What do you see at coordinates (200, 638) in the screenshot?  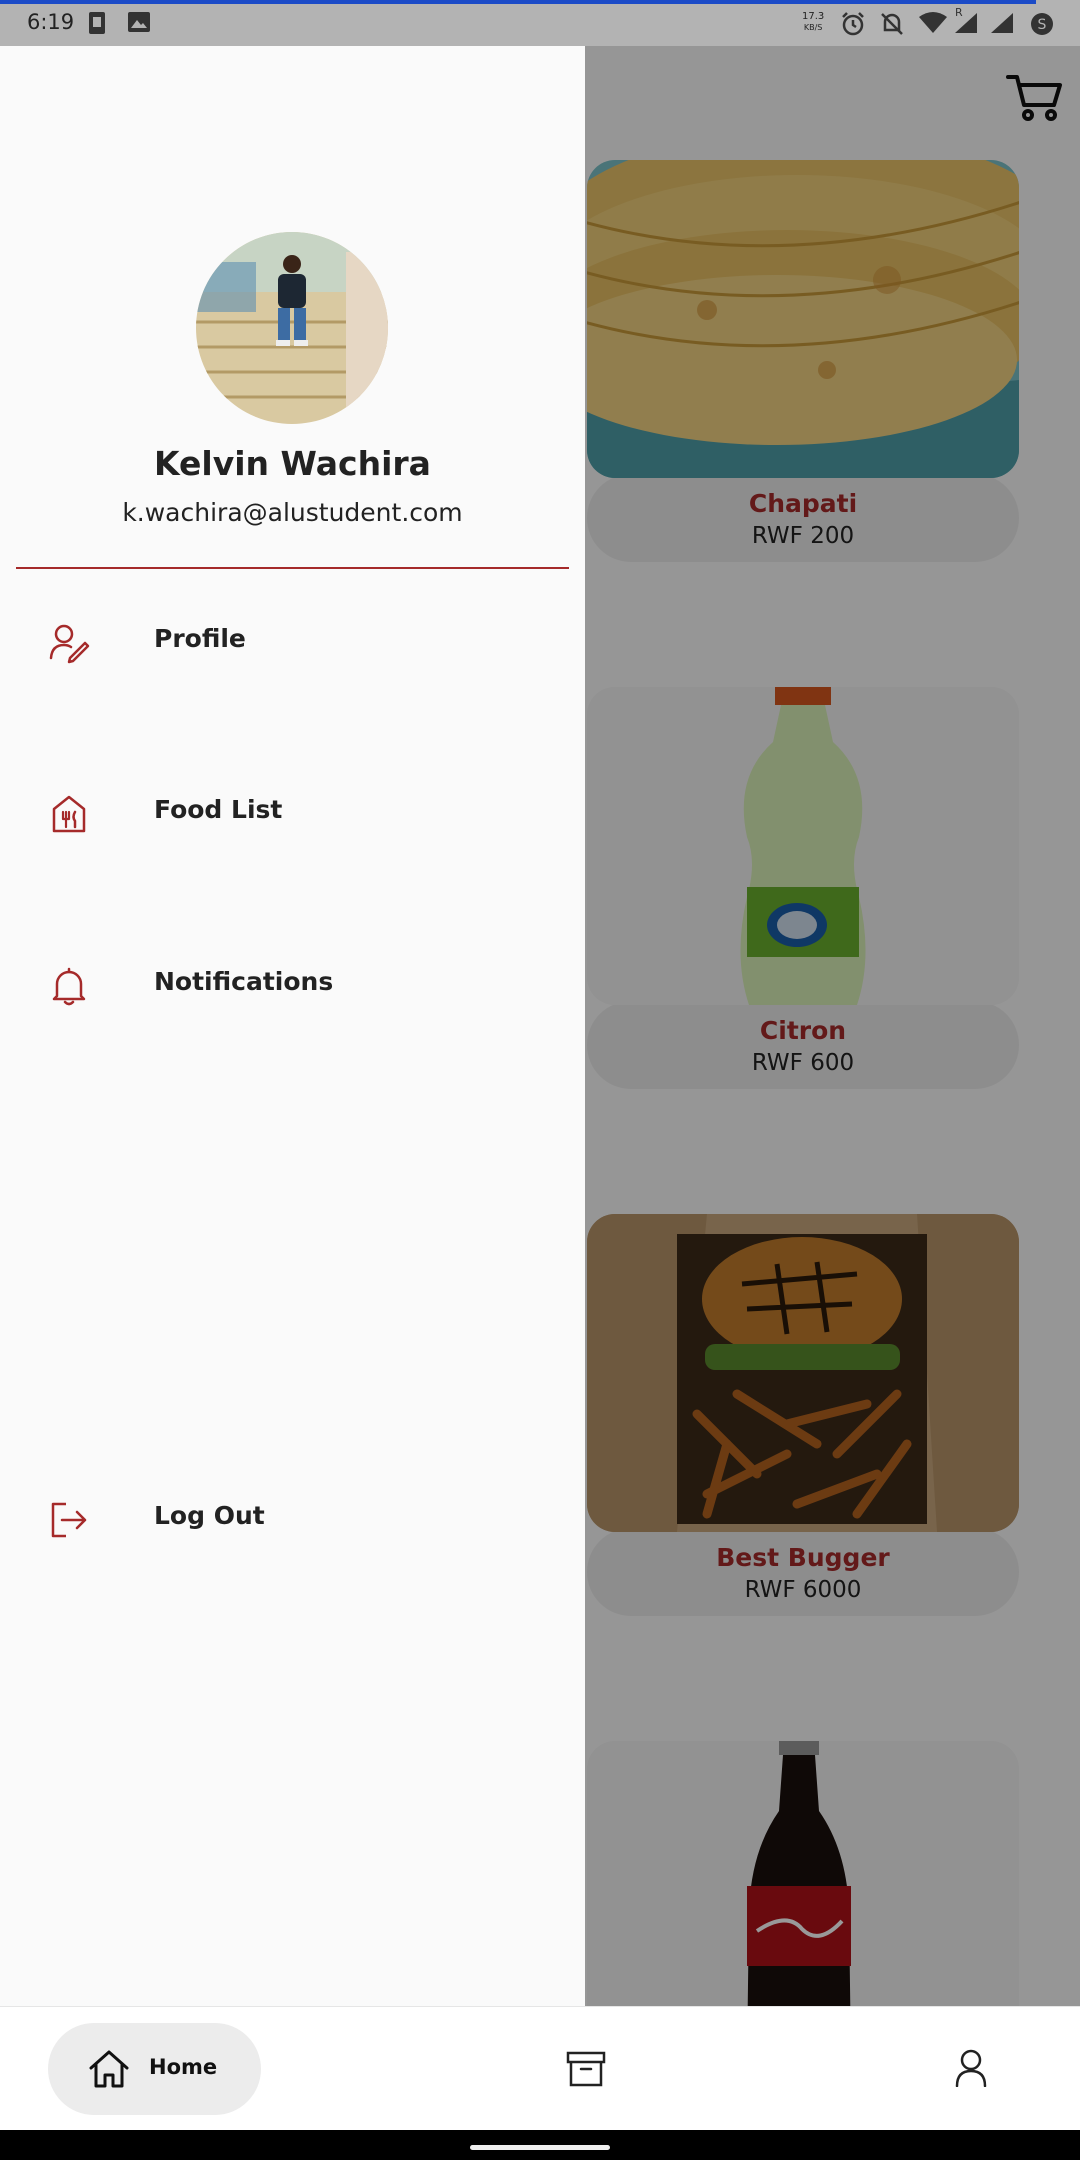 I see `drawer-item-label: Profile` at bounding box center [200, 638].